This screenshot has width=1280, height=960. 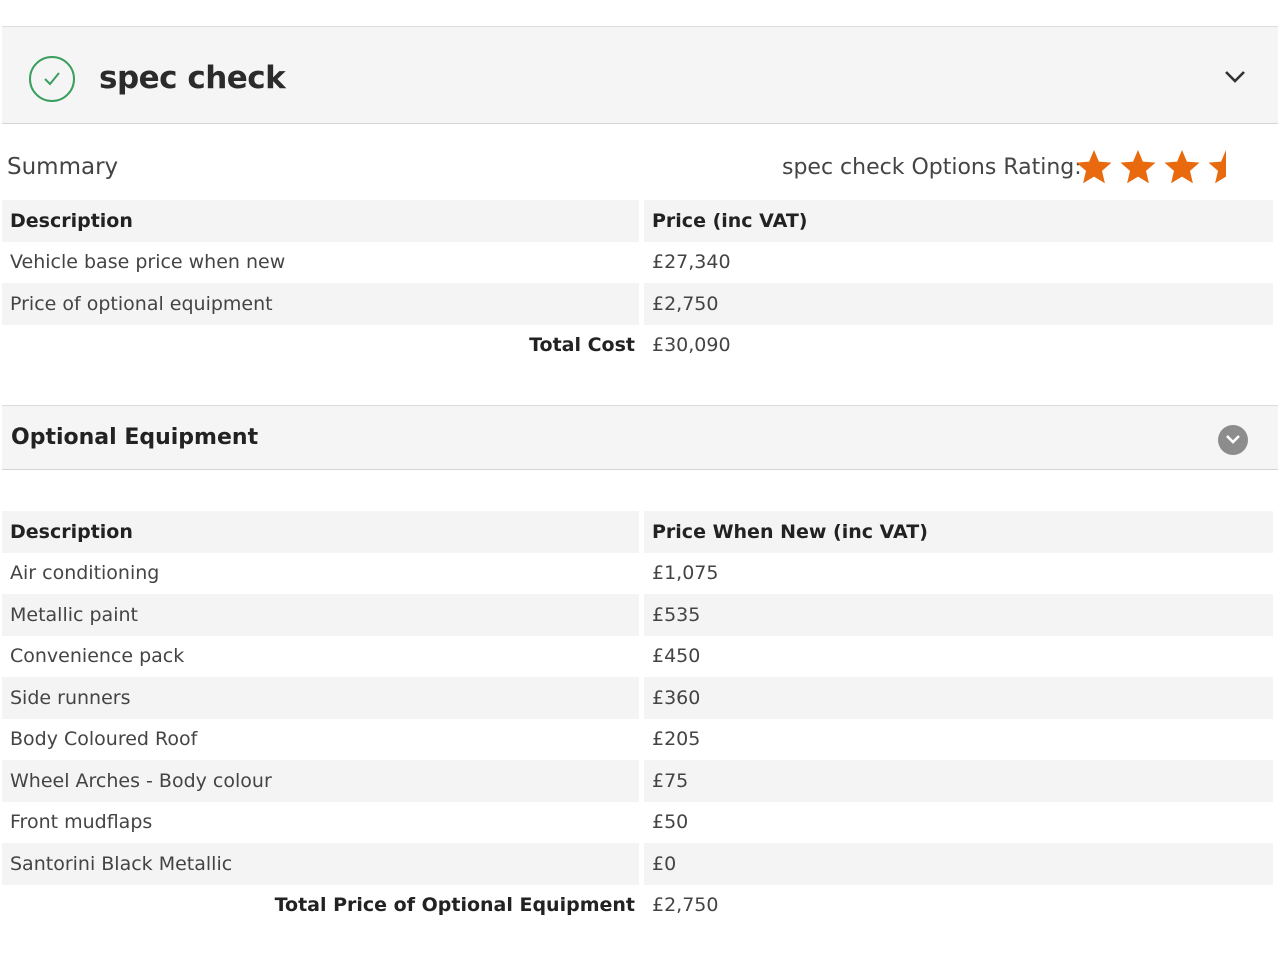 I want to click on section-title: Optional Equipment, so click(x=135, y=437).